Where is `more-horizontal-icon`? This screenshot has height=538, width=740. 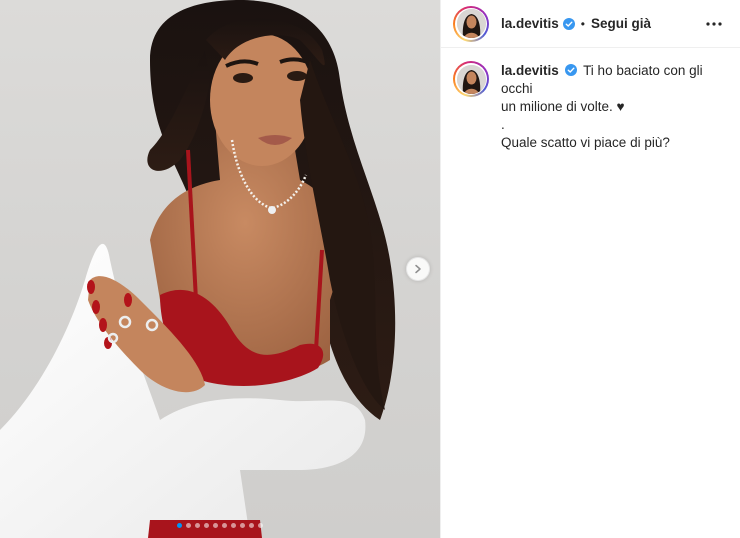
more-horizontal-icon is located at coordinates (714, 23).